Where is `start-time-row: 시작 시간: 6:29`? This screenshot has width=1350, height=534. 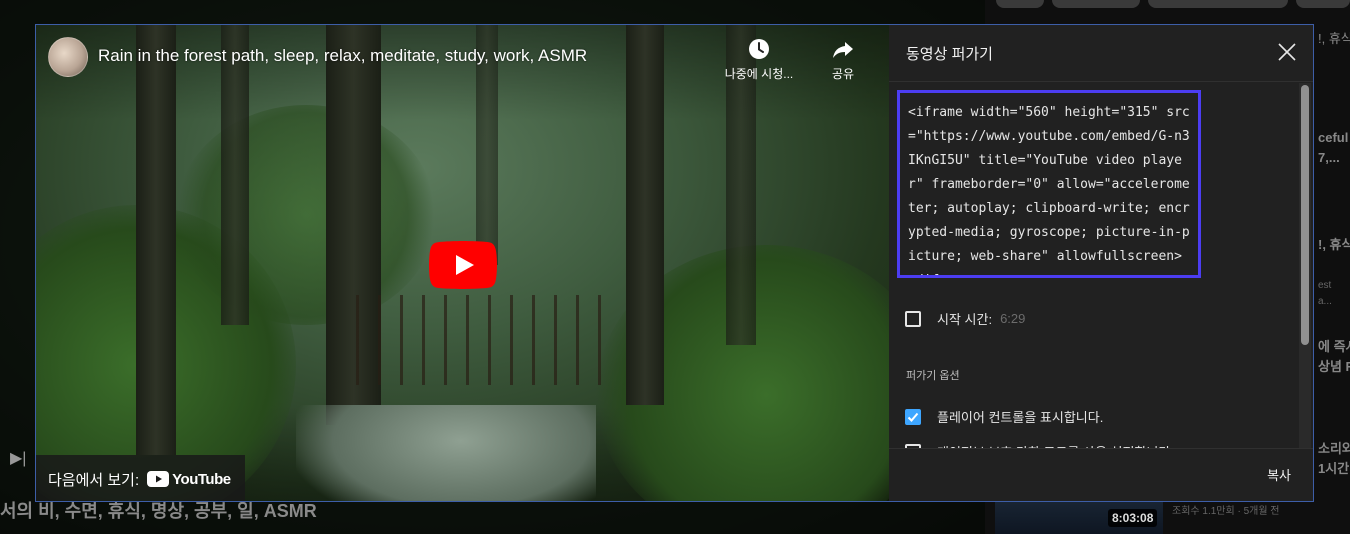 start-time-row: 시작 시간: 6:29 is located at coordinates (965, 318).